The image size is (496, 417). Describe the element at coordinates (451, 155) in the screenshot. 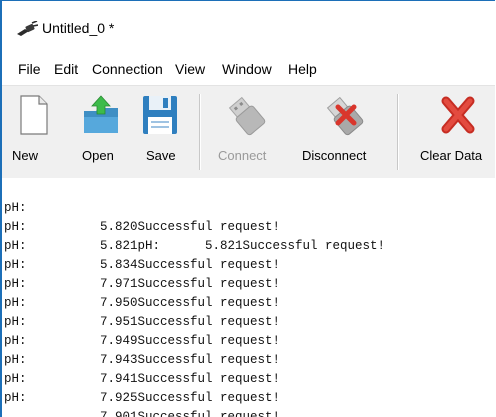

I see `clear-data-label: Clear Data` at that location.